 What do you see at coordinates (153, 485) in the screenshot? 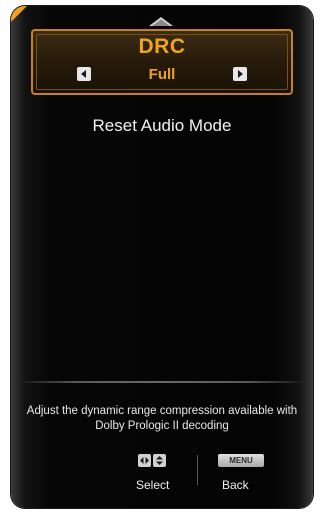
I see `select-label: Select` at bounding box center [153, 485].